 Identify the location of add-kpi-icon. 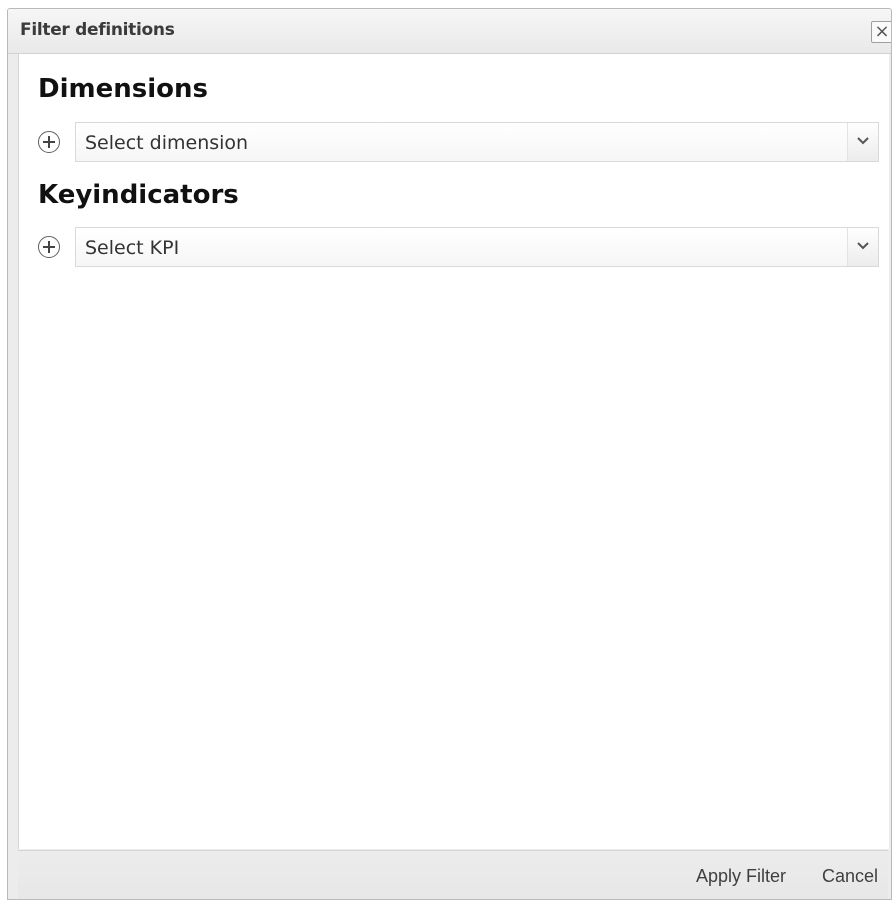
(49, 247).